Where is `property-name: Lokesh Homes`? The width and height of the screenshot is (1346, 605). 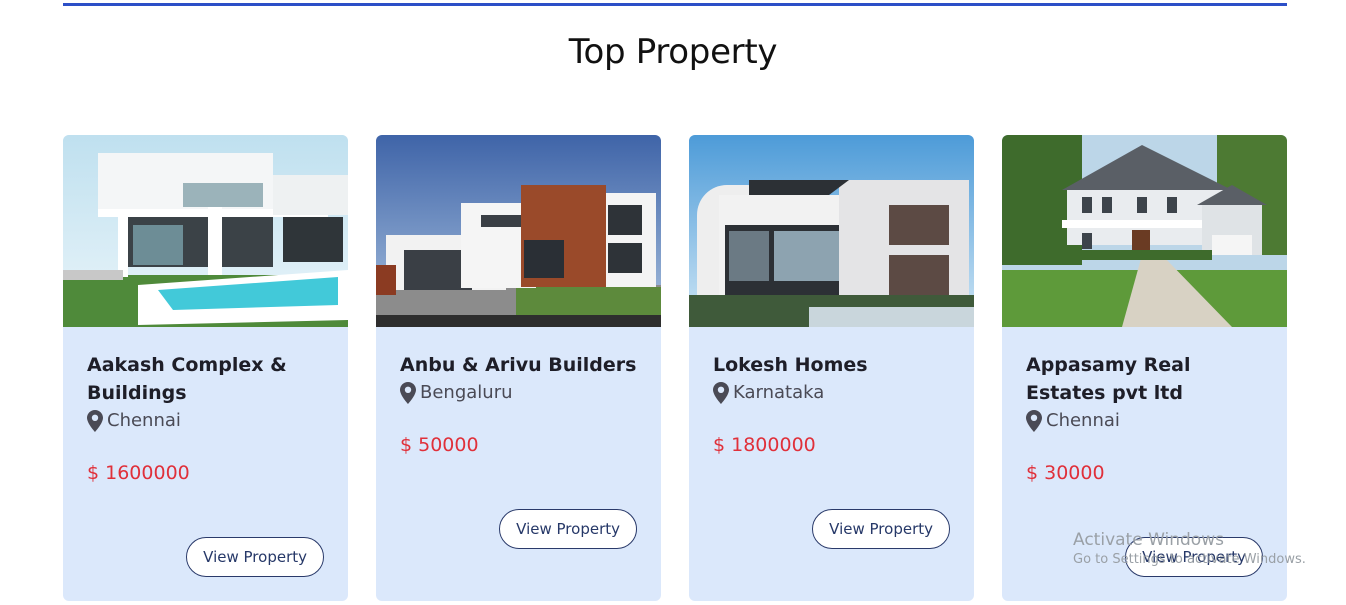
property-name: Lokesh Homes is located at coordinates (790, 365).